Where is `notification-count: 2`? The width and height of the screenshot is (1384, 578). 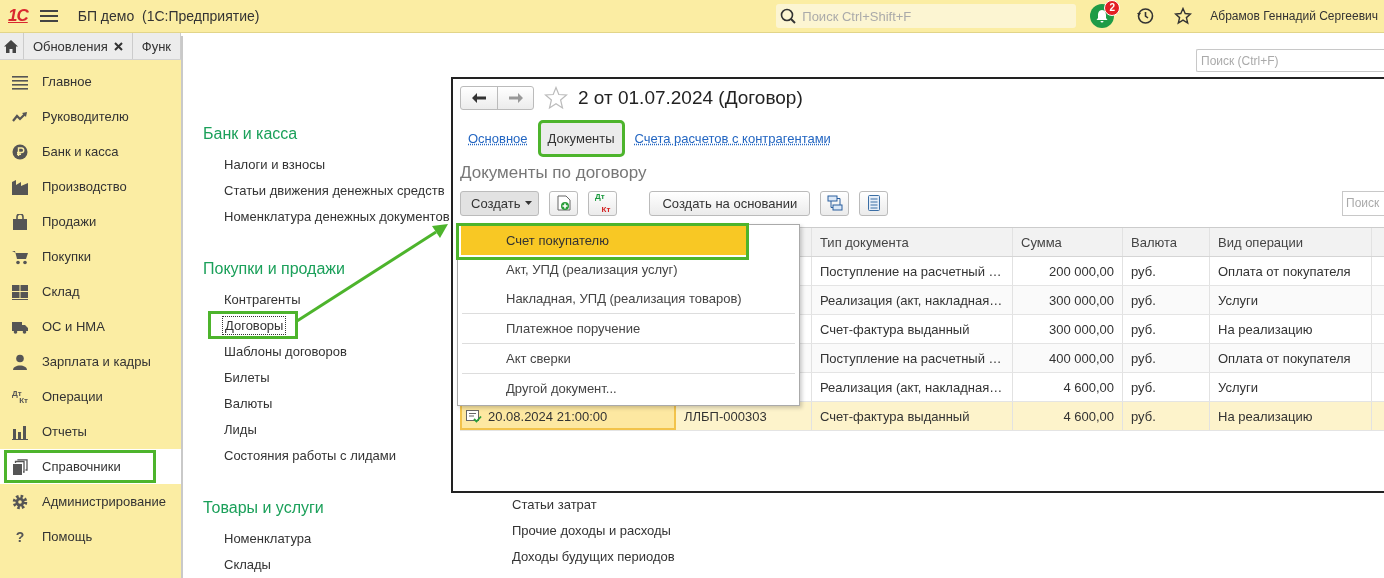 notification-count: 2 is located at coordinates (1112, 8).